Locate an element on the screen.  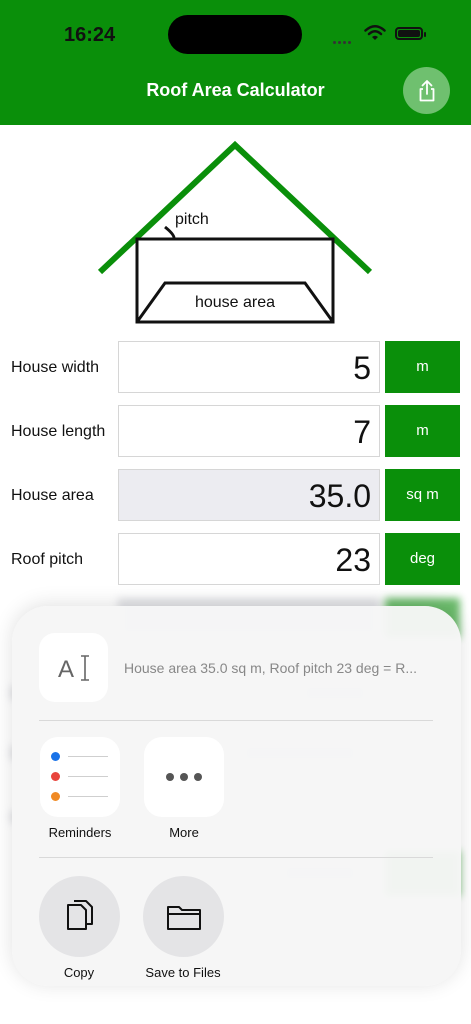
page-title: Roof Area Calculator is located at coordinates (235, 90).